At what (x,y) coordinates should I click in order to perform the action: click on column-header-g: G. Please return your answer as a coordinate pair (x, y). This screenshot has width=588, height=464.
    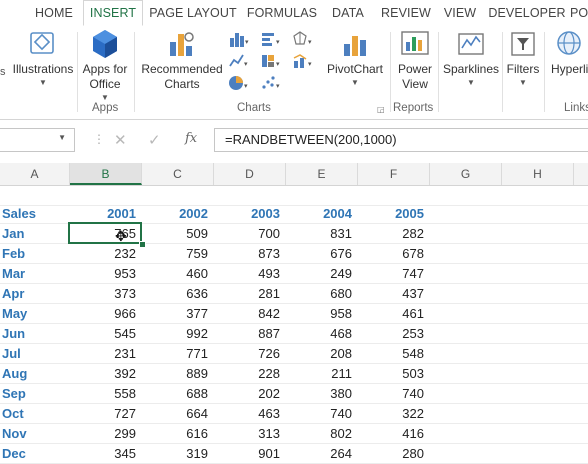
    Looking at the image, I should click on (466, 174).